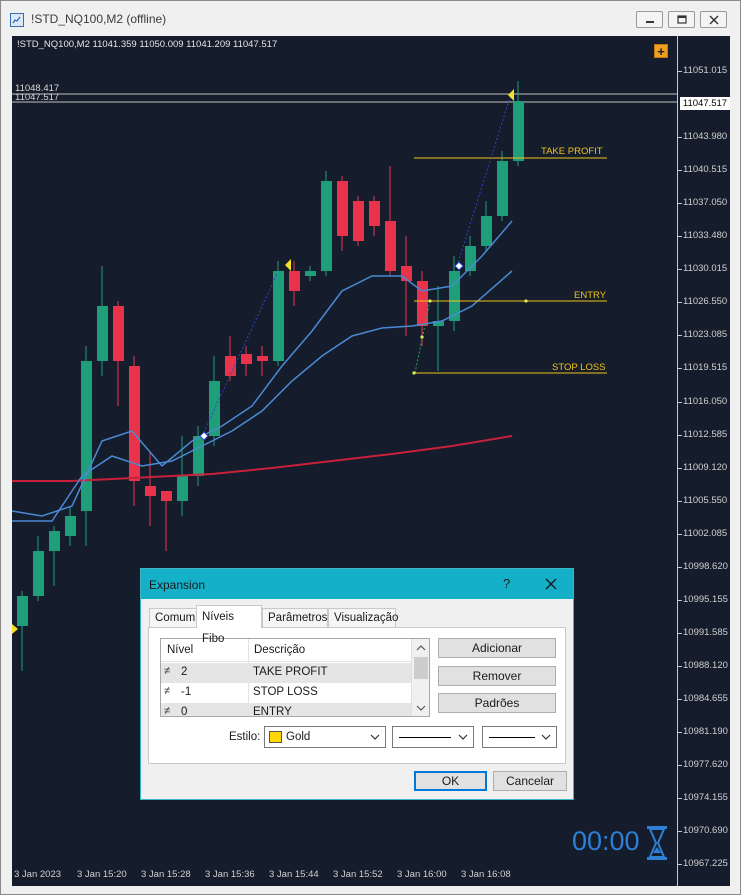 This screenshot has height=895, width=741. I want to click on maximize-button, so click(681, 19).